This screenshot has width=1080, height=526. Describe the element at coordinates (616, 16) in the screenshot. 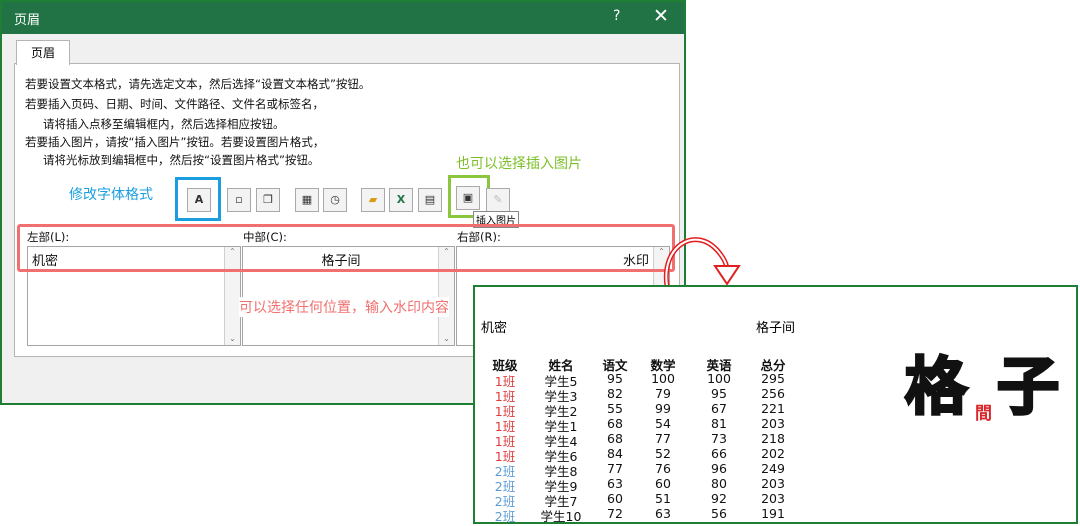

I see `help-icon: ?` at that location.